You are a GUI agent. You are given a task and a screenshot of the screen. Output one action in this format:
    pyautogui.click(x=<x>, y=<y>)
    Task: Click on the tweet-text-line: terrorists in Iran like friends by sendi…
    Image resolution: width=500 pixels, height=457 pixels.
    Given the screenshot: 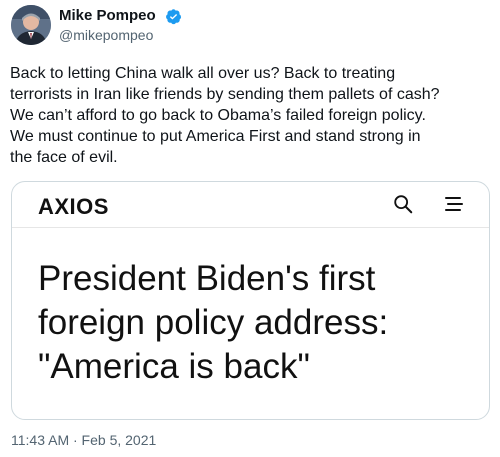 What is the action you would take?
    pyautogui.click(x=225, y=94)
    